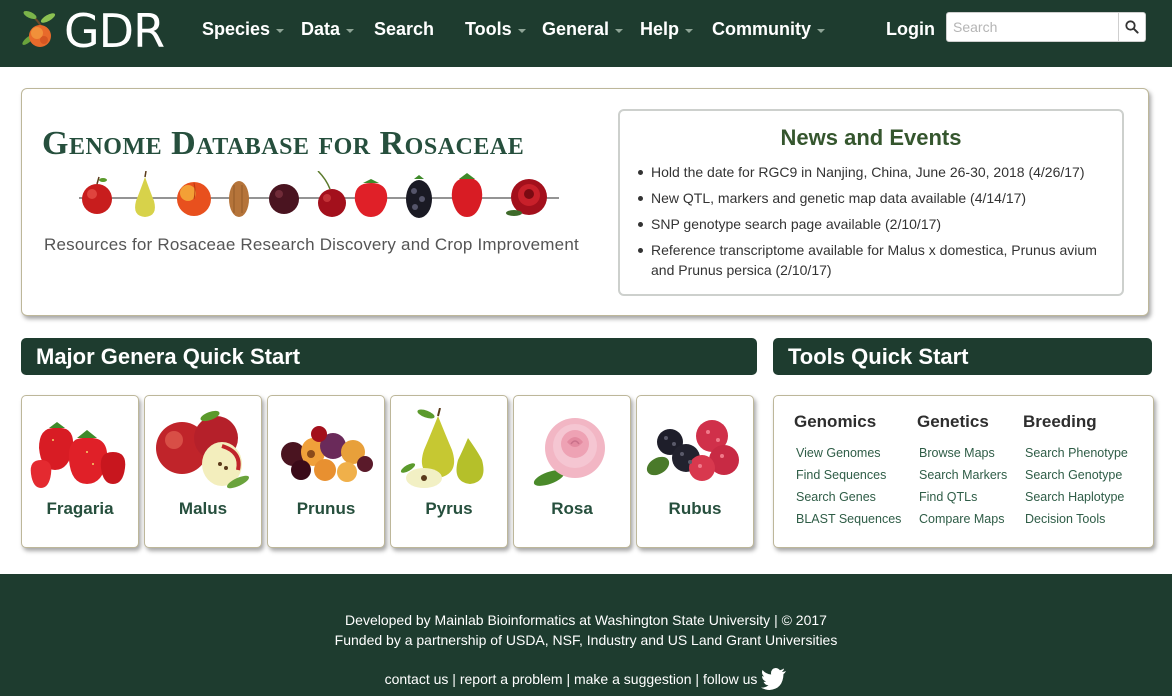  I want to click on tool-link: Search Phenotype, so click(1076, 453).